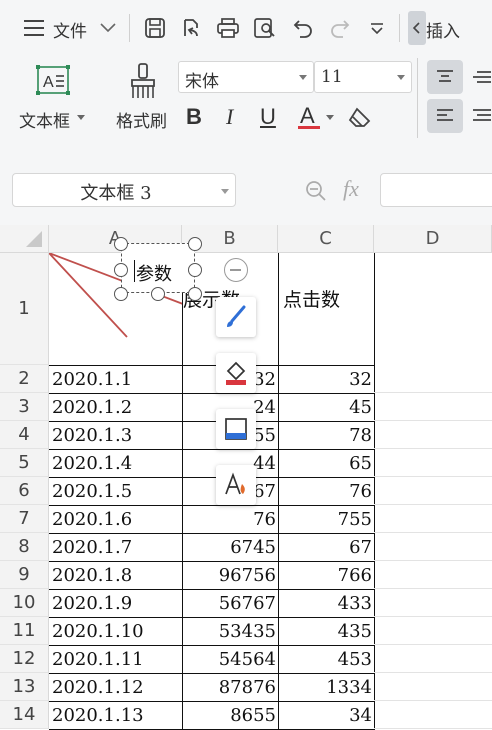 The width and height of the screenshot is (492, 730). Describe the element at coordinates (481, 116) in the screenshot. I see `align-center-icon` at that location.